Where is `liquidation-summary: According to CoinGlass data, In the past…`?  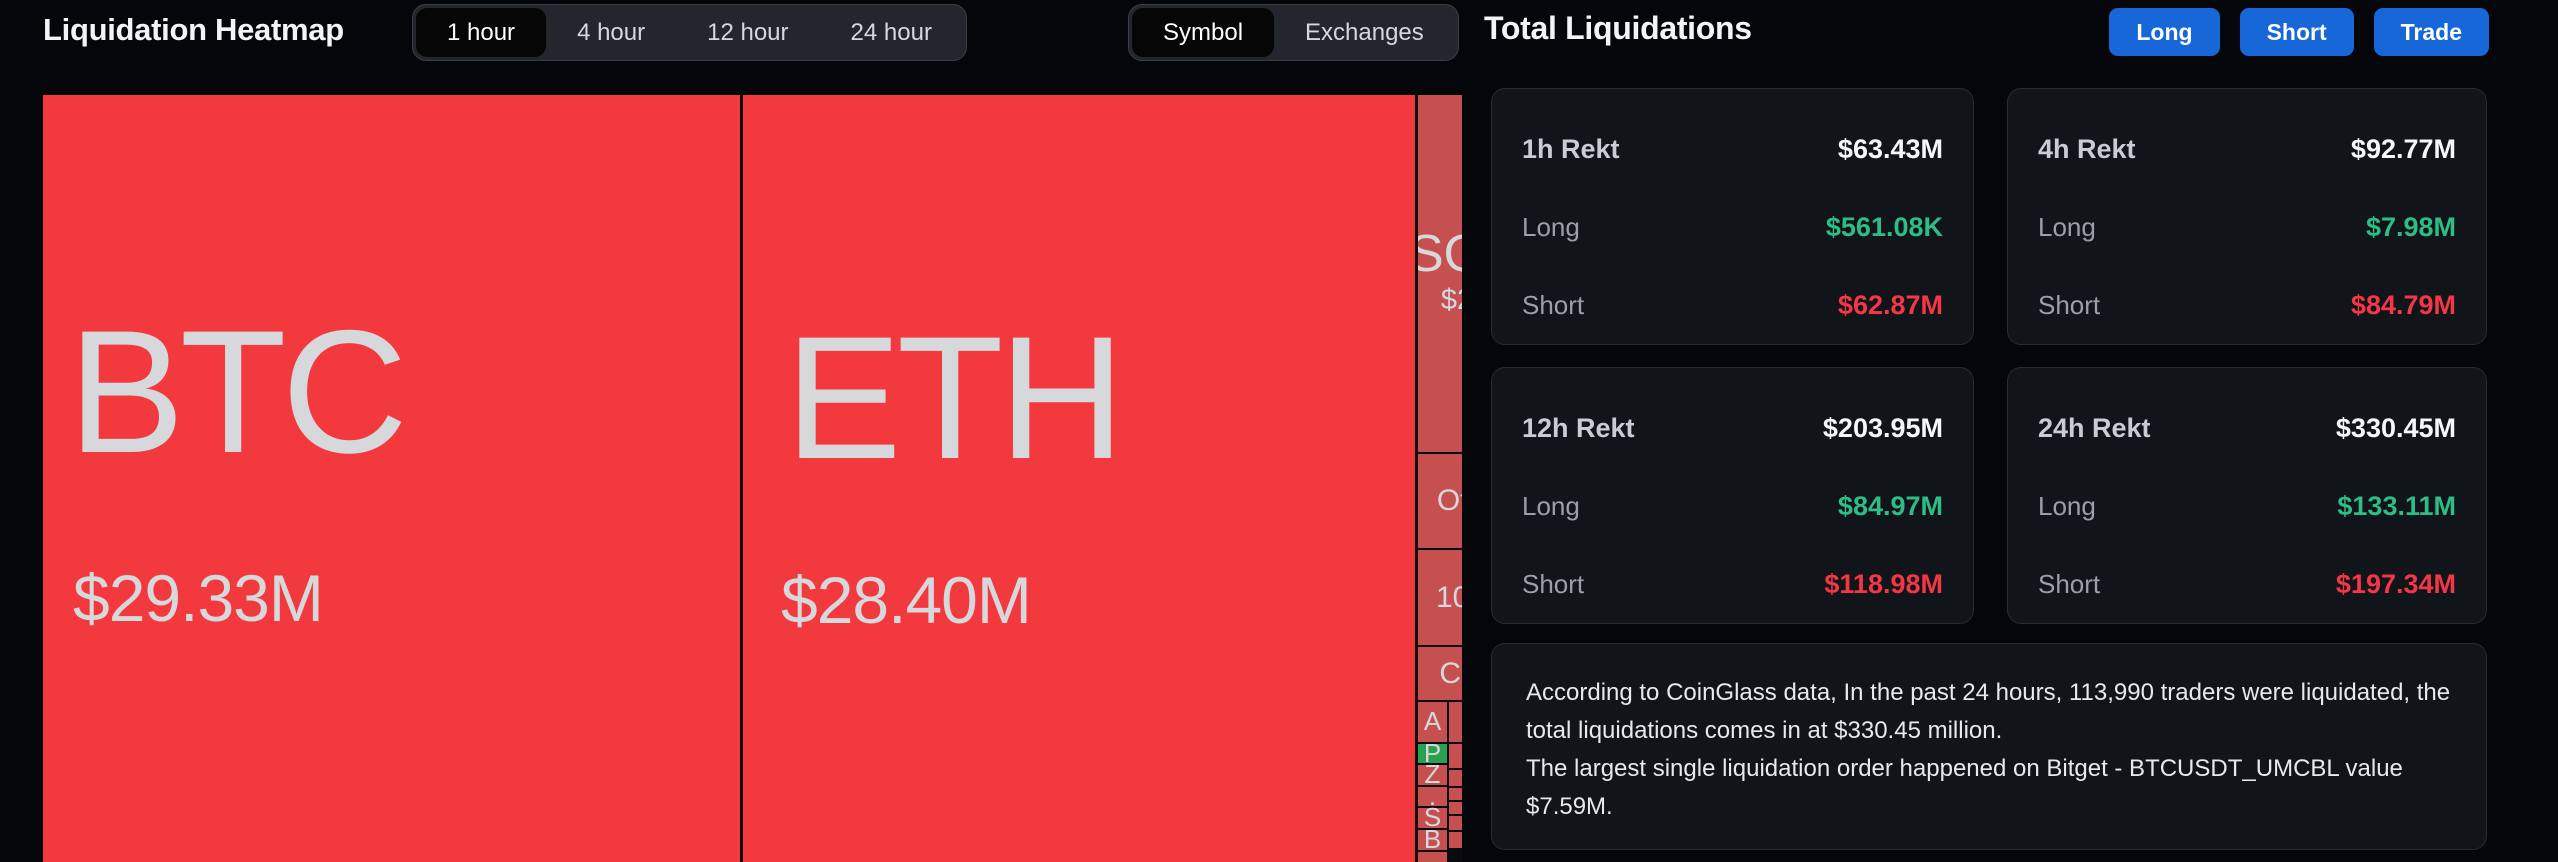
liquidation-summary: According to CoinGlass data, In the past… is located at coordinates (1989, 746).